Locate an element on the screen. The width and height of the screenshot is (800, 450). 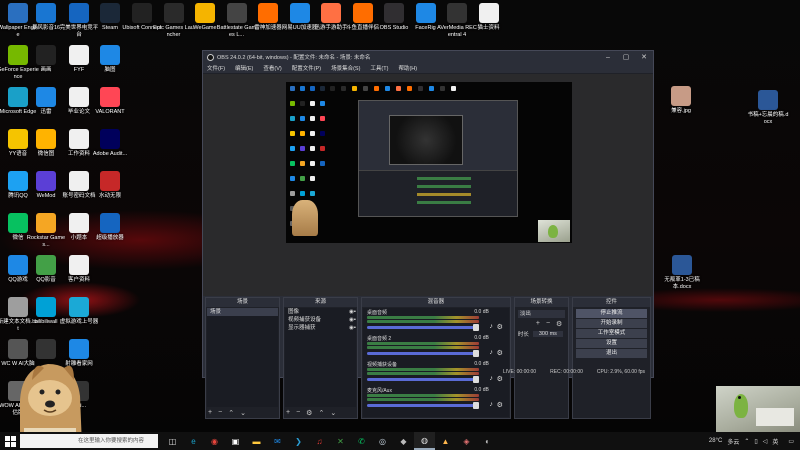
ime-indicator: 英 is located at coordinates (775, 441).